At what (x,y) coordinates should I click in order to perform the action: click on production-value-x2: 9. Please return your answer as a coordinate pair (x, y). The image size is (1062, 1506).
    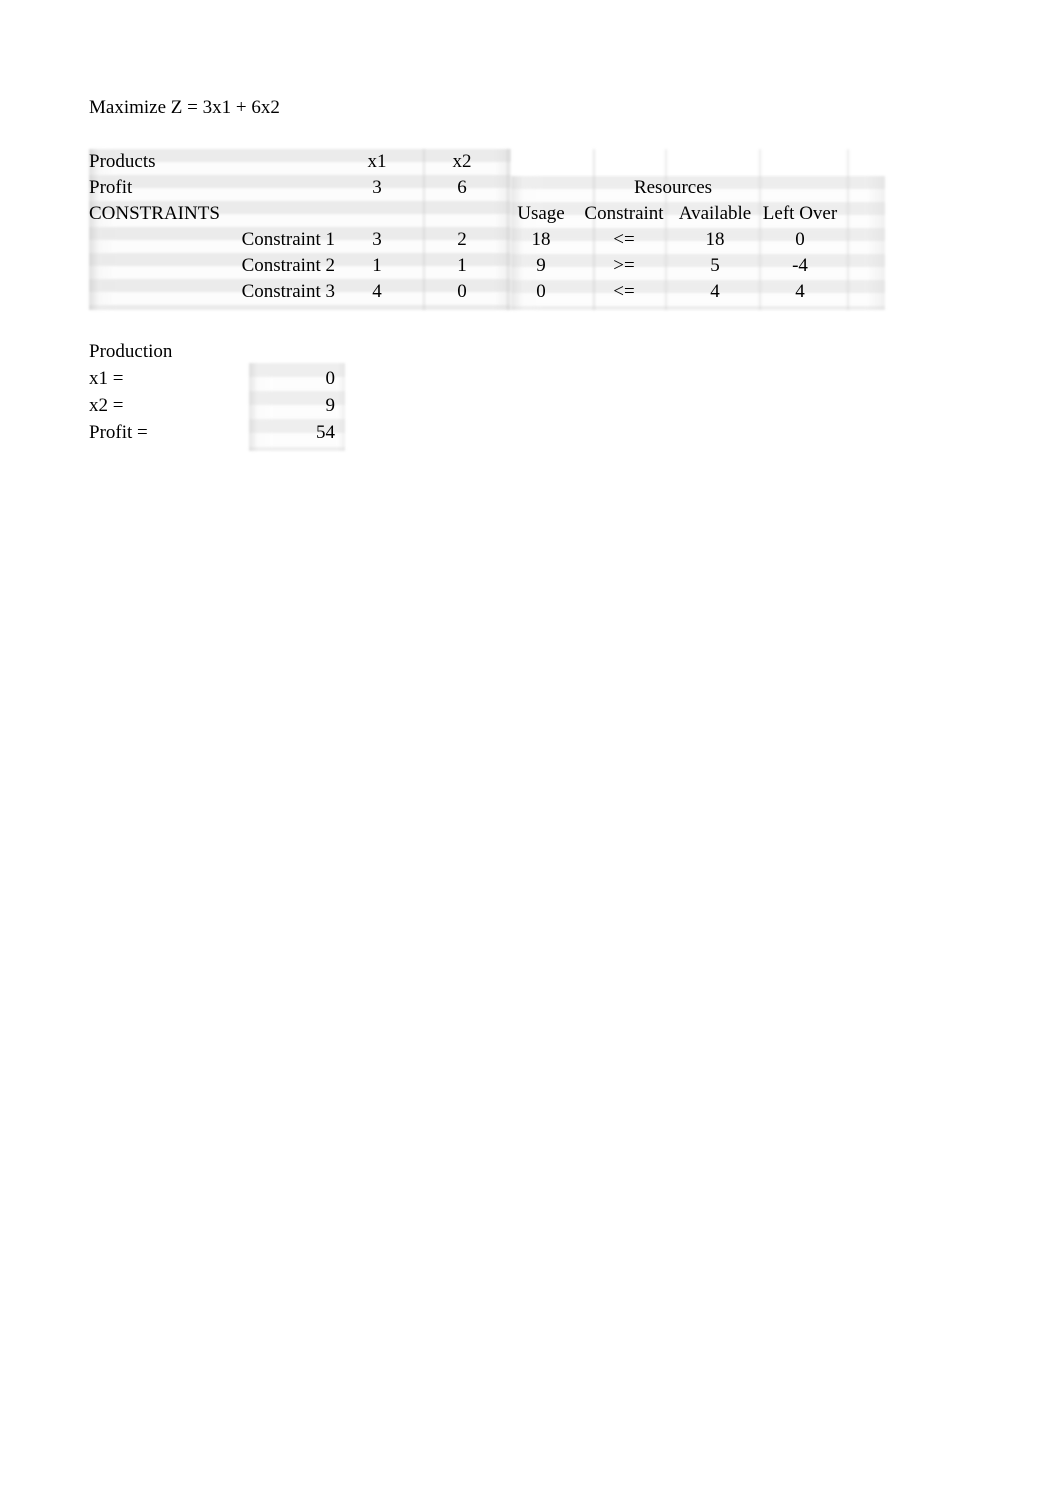
    Looking at the image, I should click on (330, 405).